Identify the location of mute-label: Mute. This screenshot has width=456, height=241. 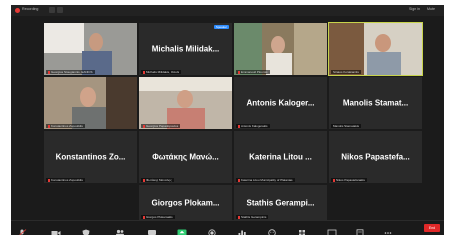
(431, 9).